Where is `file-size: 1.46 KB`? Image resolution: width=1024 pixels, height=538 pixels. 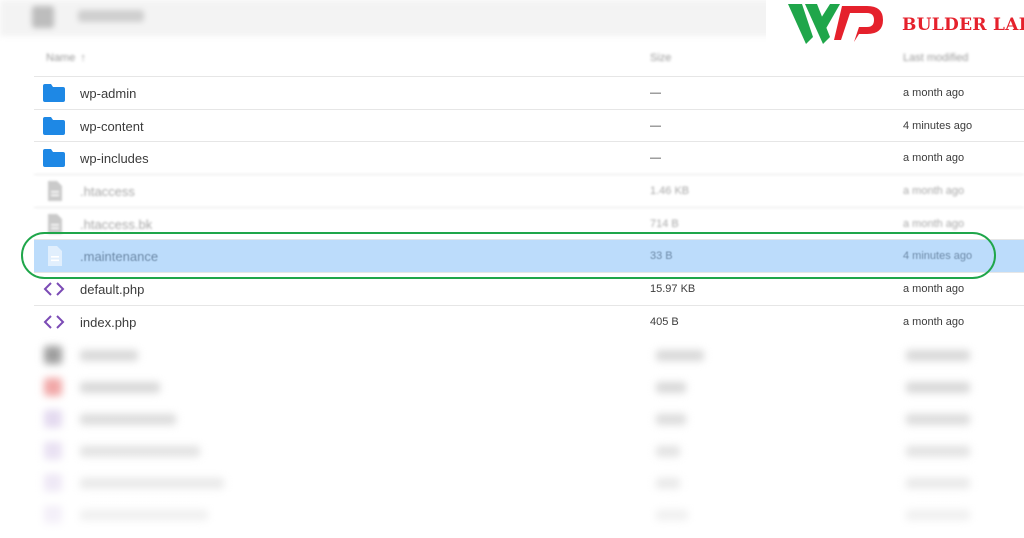 file-size: 1.46 KB is located at coordinates (670, 191).